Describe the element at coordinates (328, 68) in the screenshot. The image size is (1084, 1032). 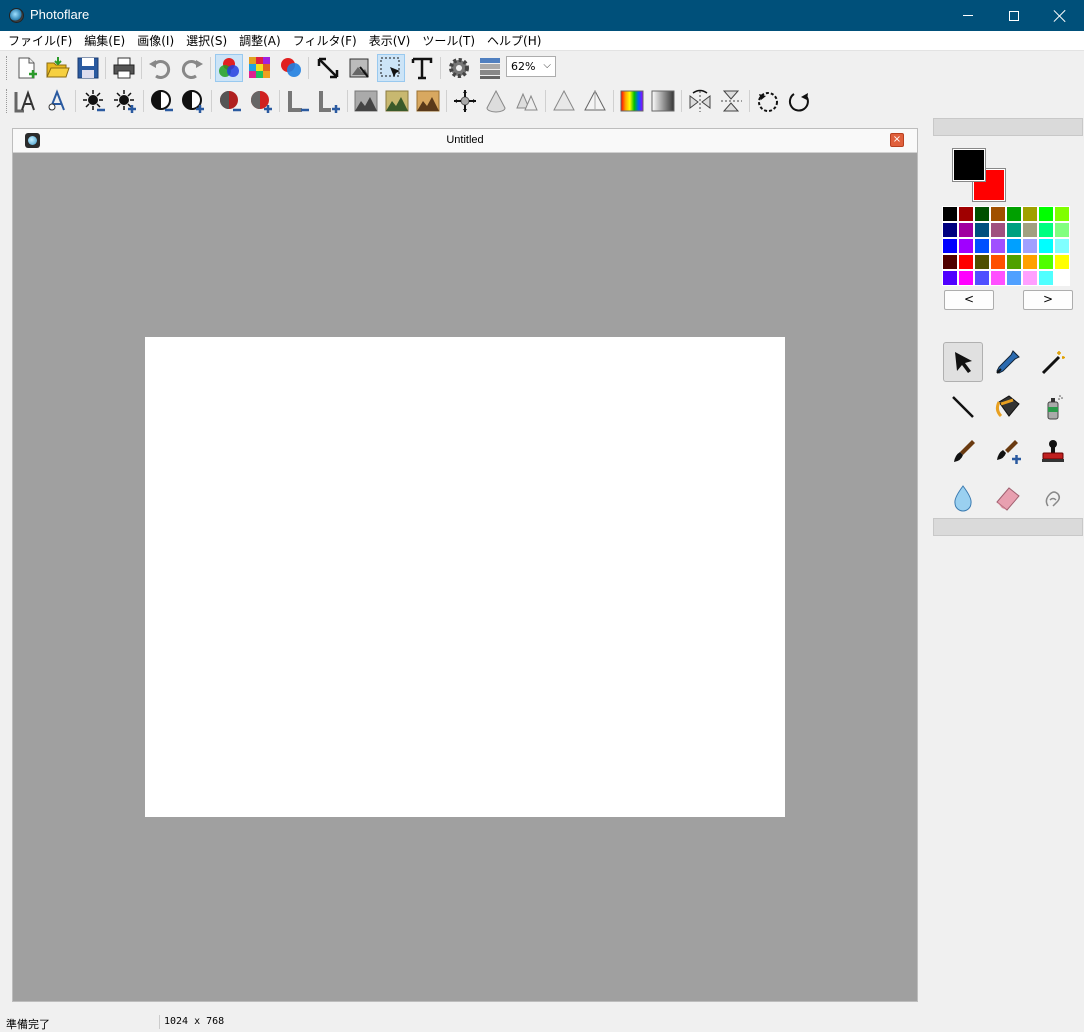
I see `resize-button` at that location.